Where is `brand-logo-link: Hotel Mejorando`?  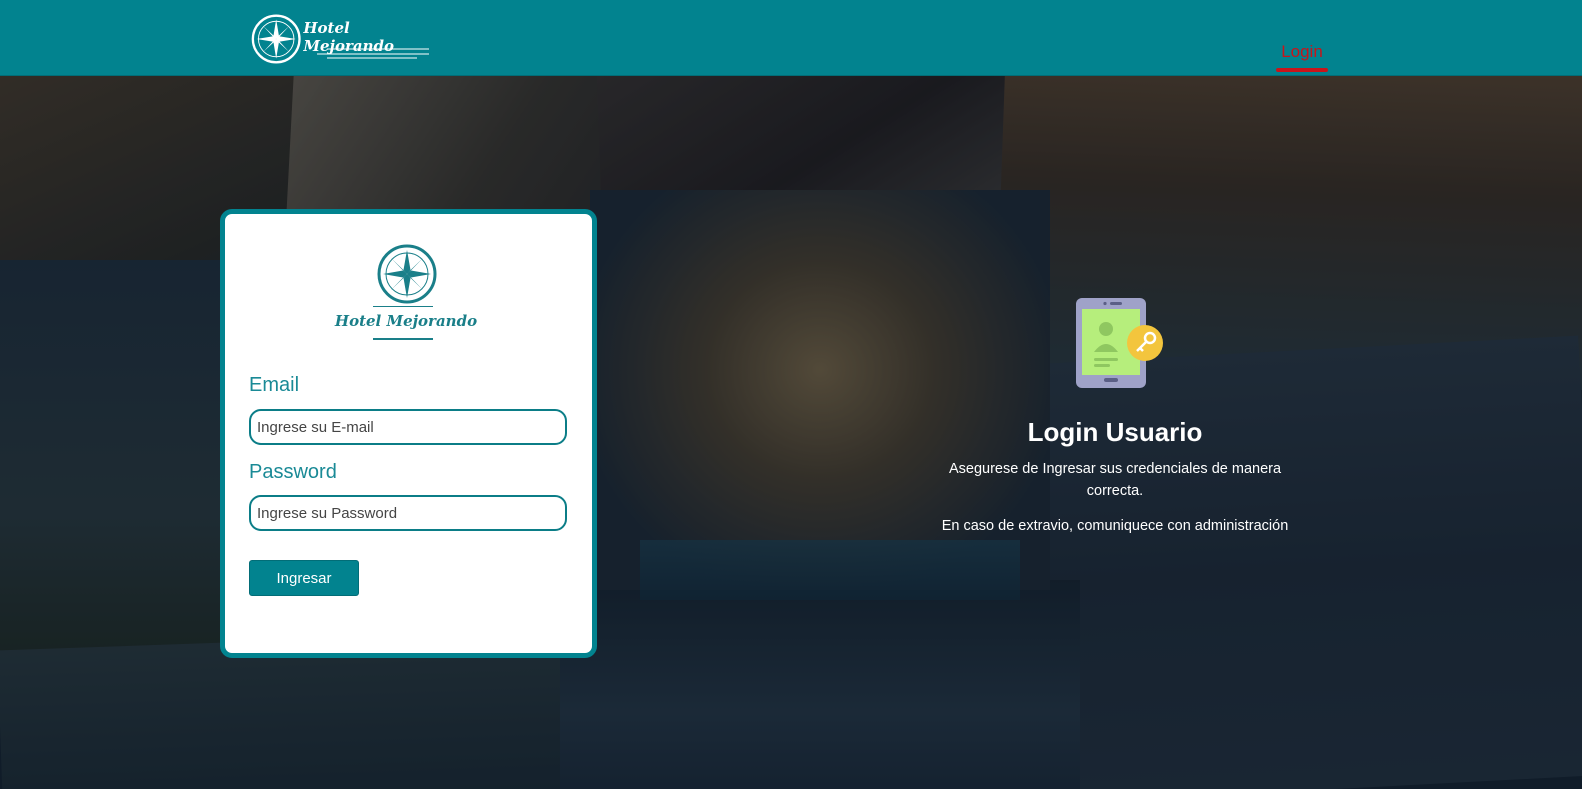 brand-logo-link: Hotel Mejorando is located at coordinates (343, 39).